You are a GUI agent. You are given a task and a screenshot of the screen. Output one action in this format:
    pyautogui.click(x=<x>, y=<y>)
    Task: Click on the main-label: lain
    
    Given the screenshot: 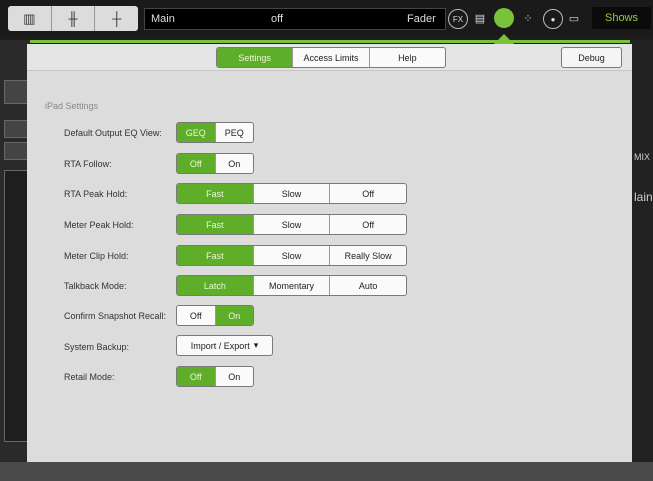 What is the action you would take?
    pyautogui.click(x=643, y=197)
    